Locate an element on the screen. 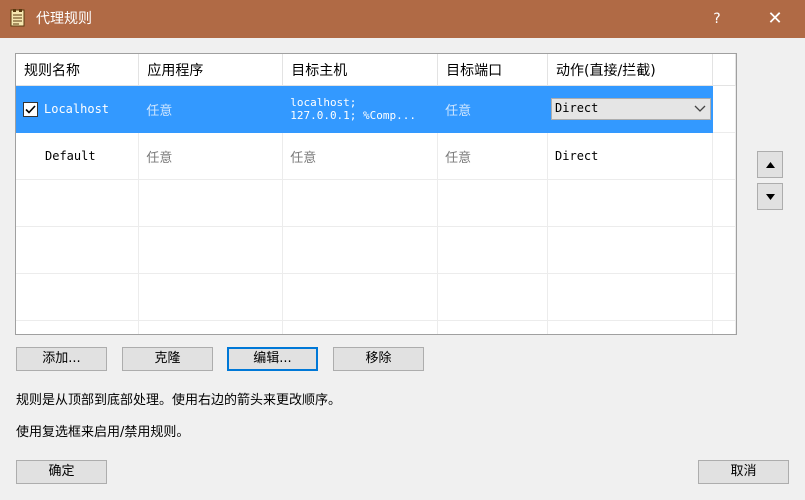  action-dropdown-value: Direct is located at coordinates (577, 108).